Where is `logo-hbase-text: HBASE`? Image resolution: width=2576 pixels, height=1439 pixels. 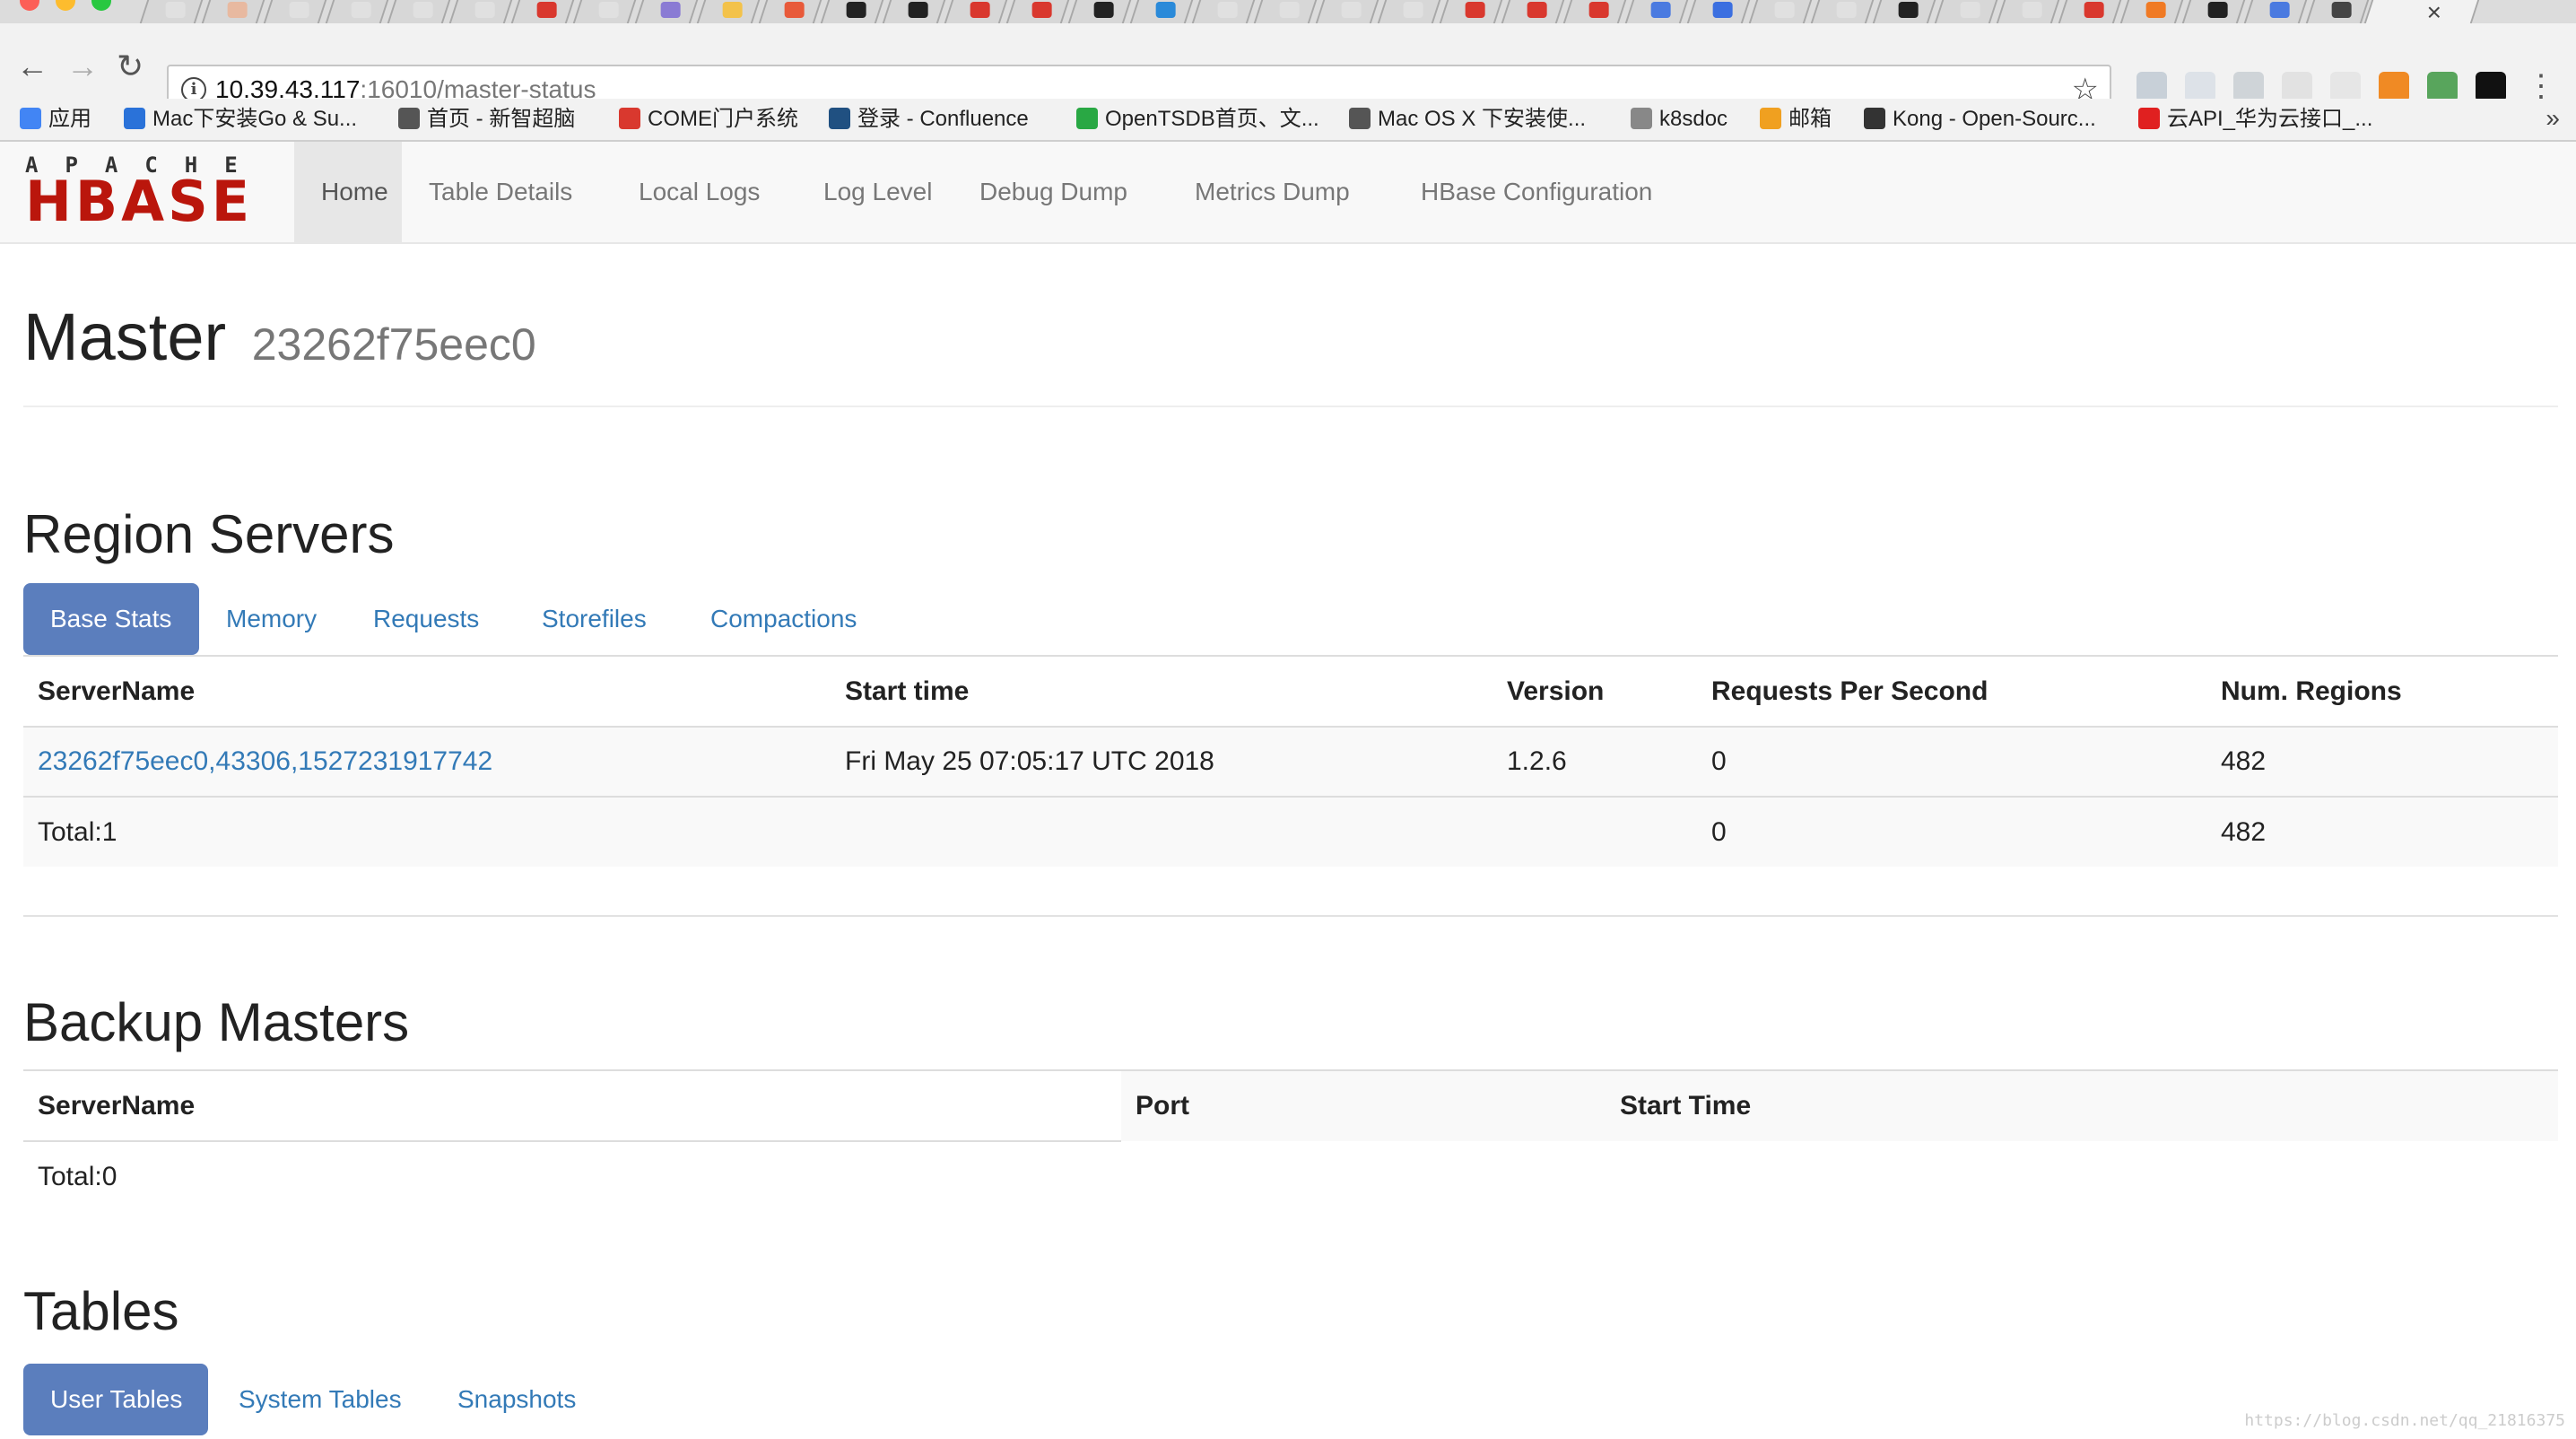
logo-hbase-text: HBASE is located at coordinates (139, 202).